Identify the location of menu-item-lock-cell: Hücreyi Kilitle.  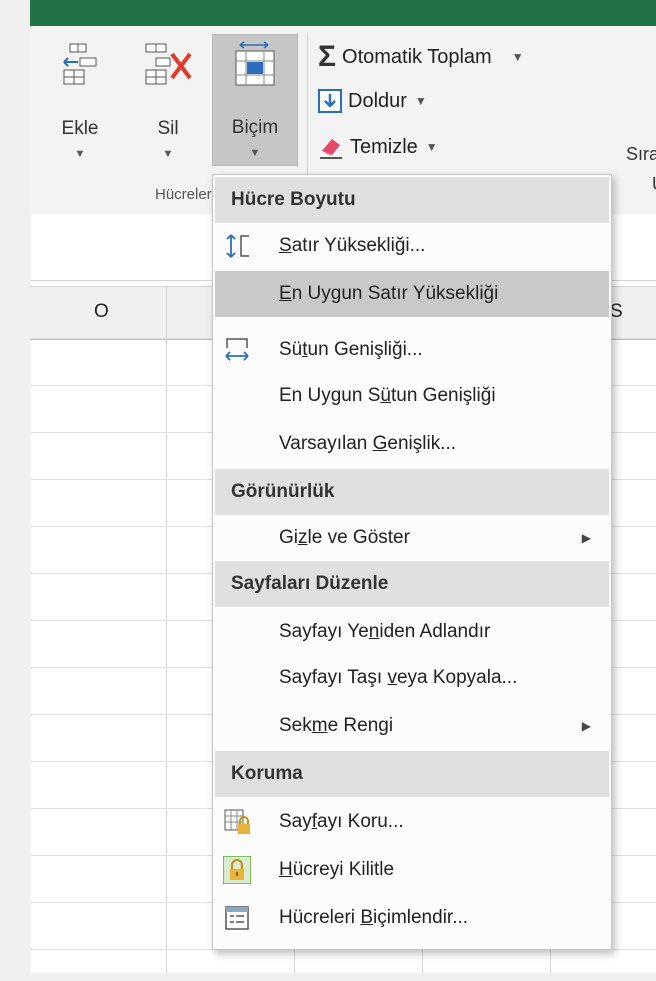
(412, 870).